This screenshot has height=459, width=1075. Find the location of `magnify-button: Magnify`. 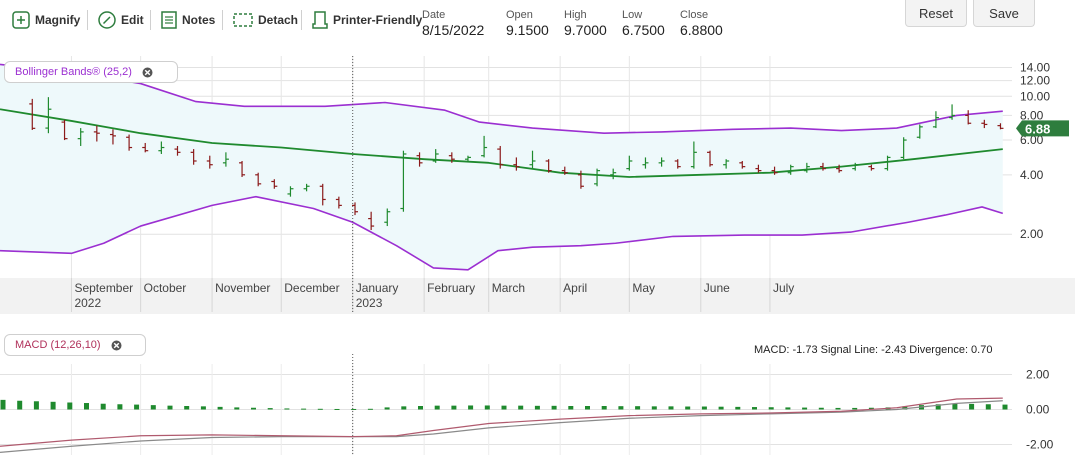

magnify-button: Magnify is located at coordinates (46, 20).